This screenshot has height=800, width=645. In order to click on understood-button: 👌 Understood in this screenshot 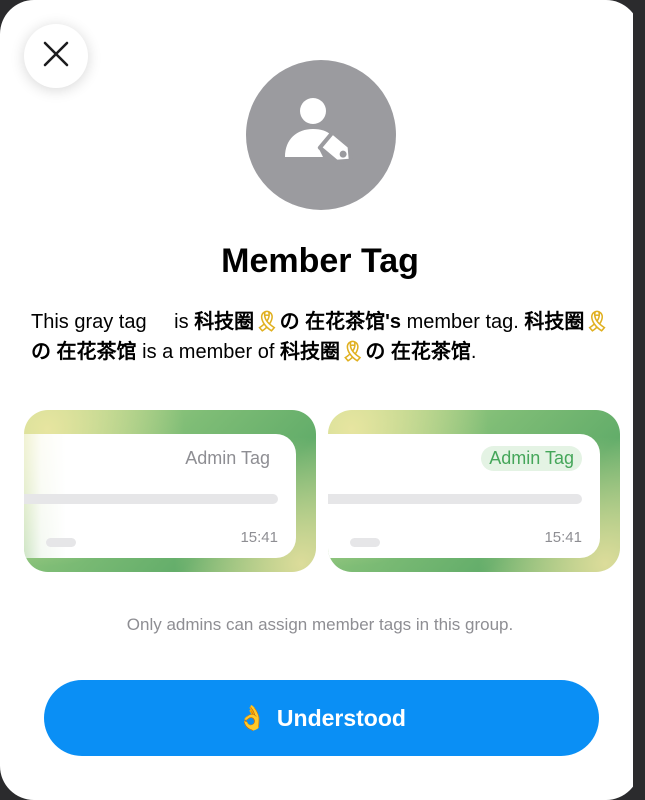, I will do `click(321, 718)`.